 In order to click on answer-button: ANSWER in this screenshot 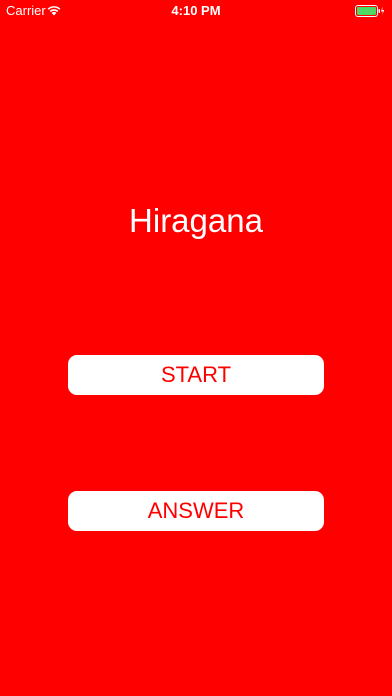, I will do `click(196, 511)`.